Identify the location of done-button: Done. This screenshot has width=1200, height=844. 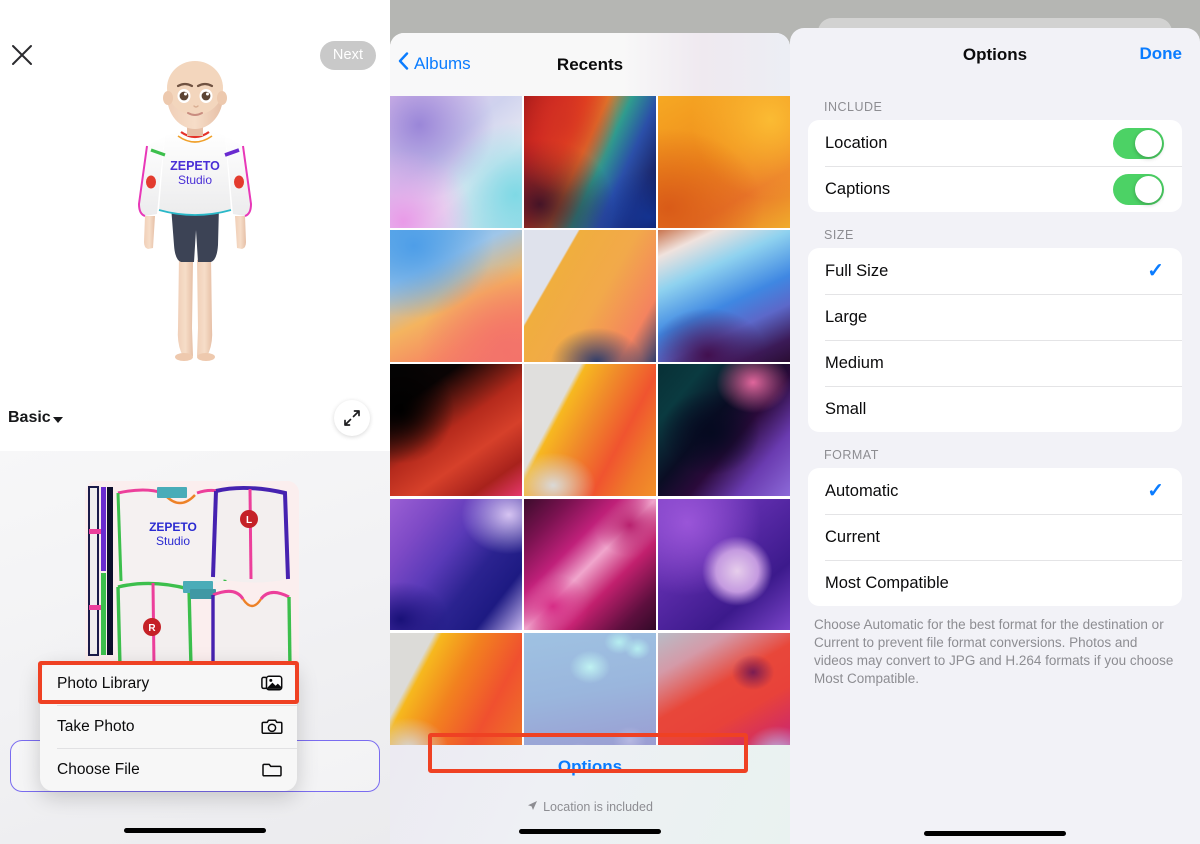
(1161, 54).